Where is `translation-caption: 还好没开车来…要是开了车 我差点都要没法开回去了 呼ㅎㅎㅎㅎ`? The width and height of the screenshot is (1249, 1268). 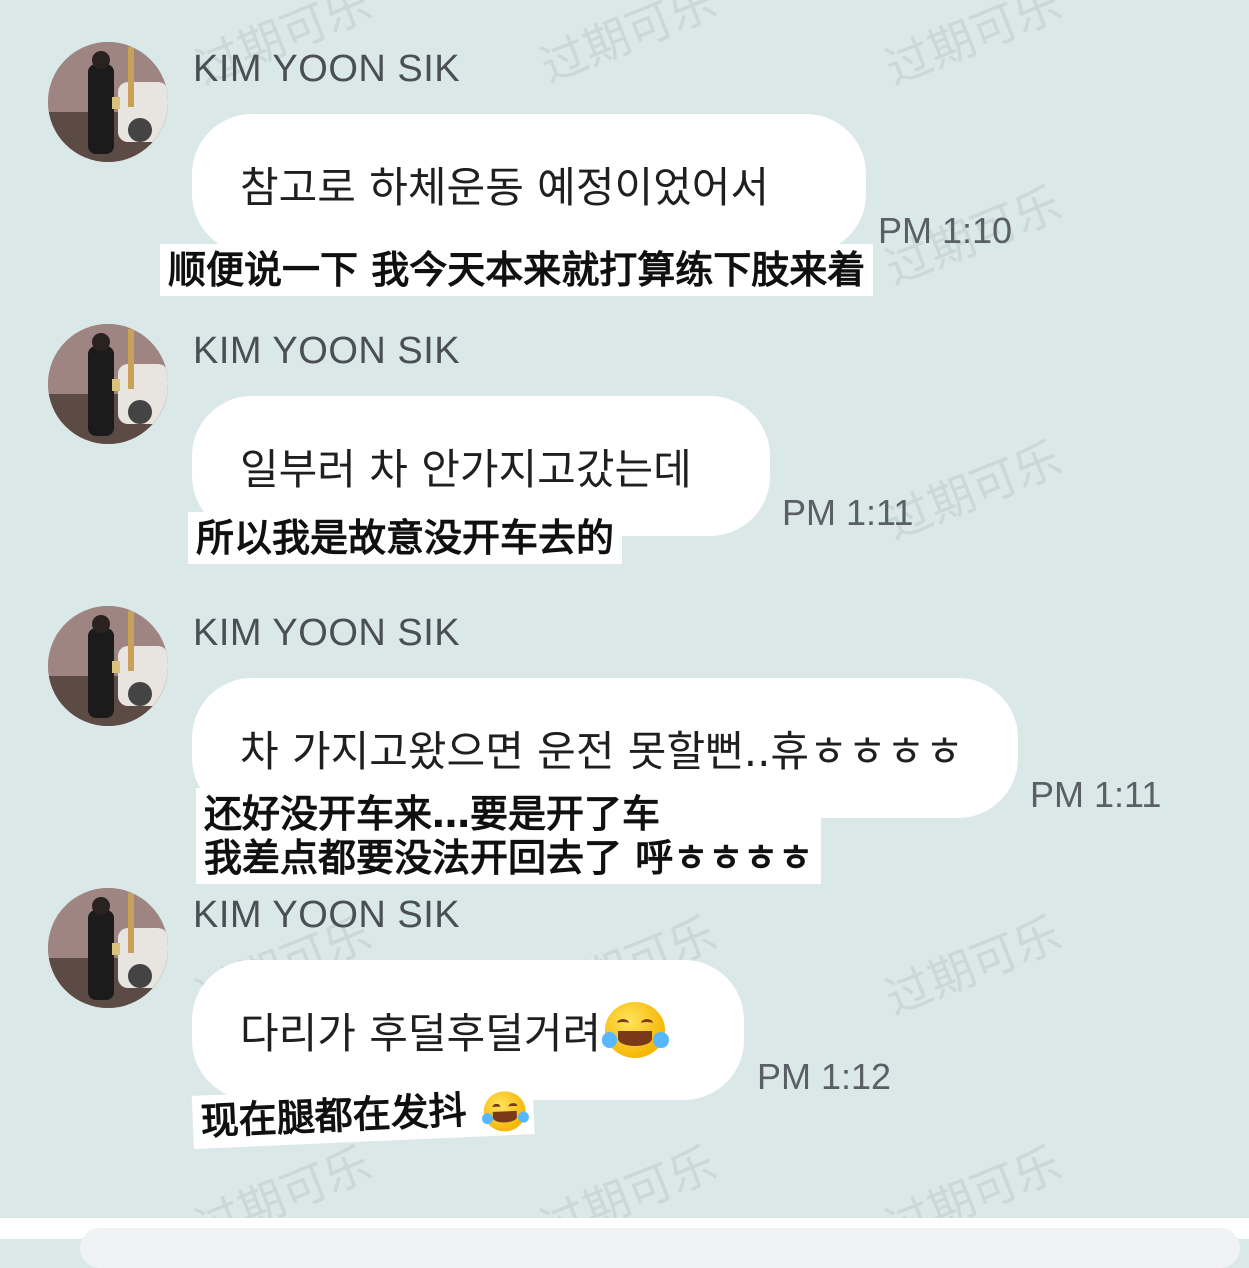 translation-caption: 还好没开车来…要是开了车 我差点都要没法开回去了 呼ㅎㅎㅎㅎ is located at coordinates (509, 836).